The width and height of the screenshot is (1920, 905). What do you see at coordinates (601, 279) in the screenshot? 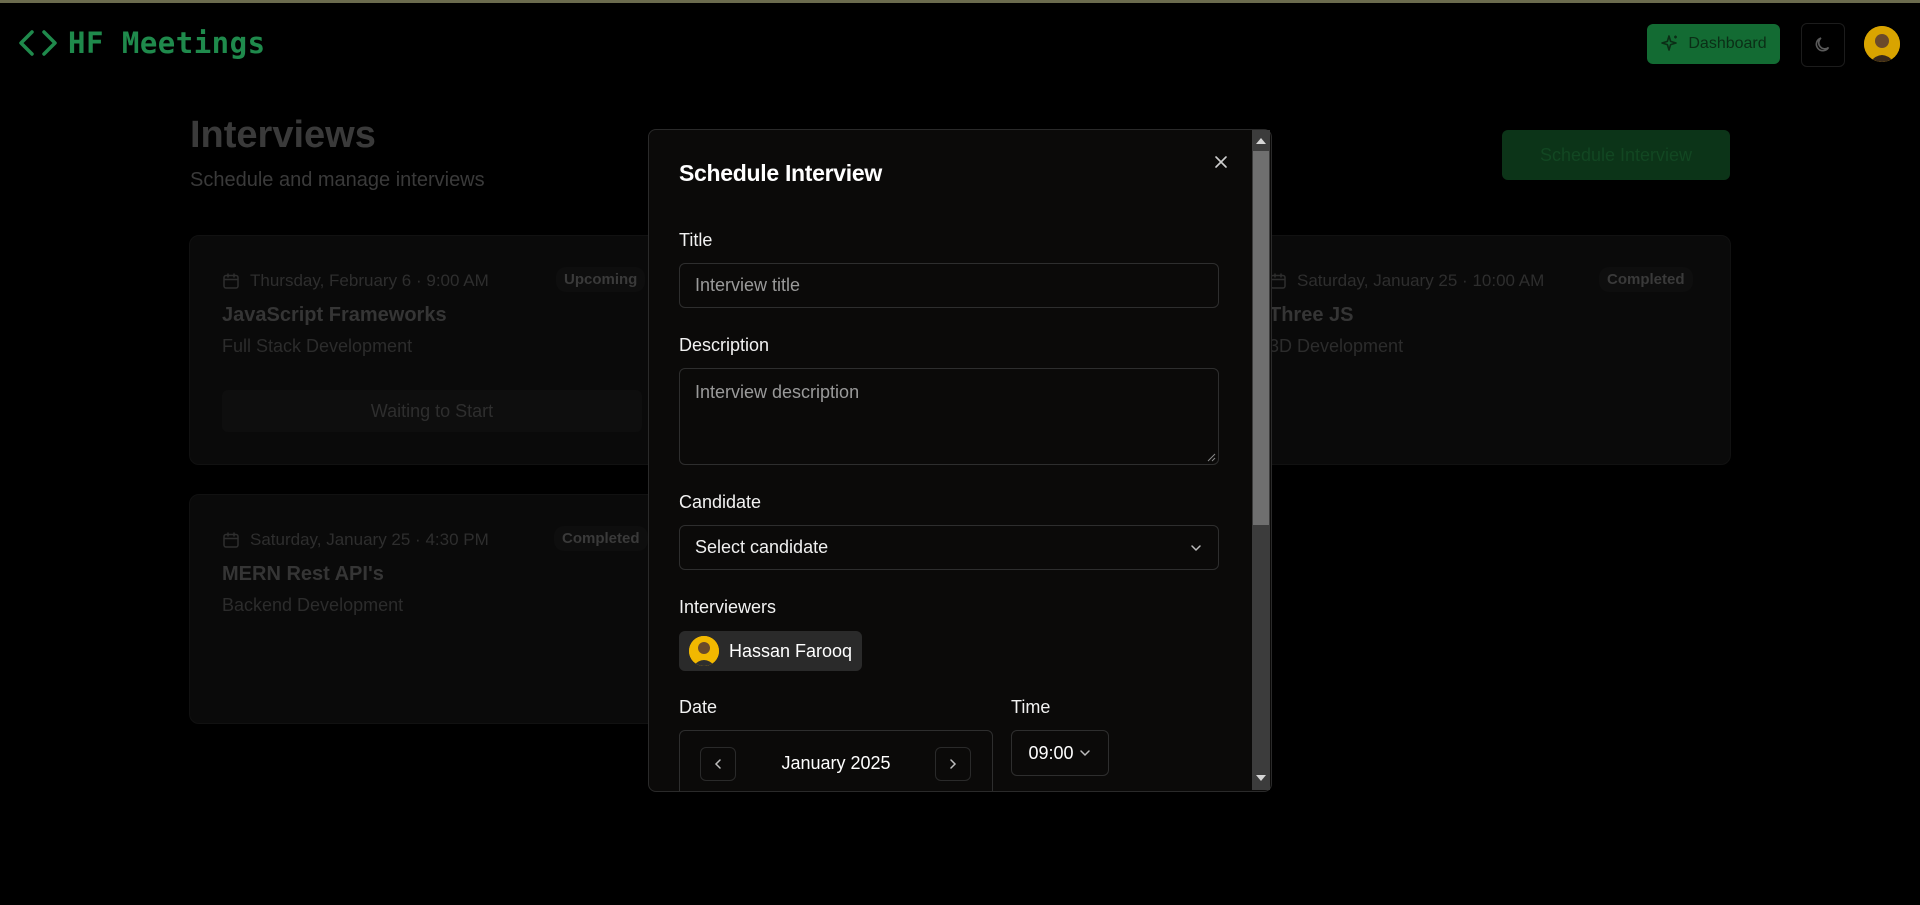
I see `status-badge: Upcoming` at bounding box center [601, 279].